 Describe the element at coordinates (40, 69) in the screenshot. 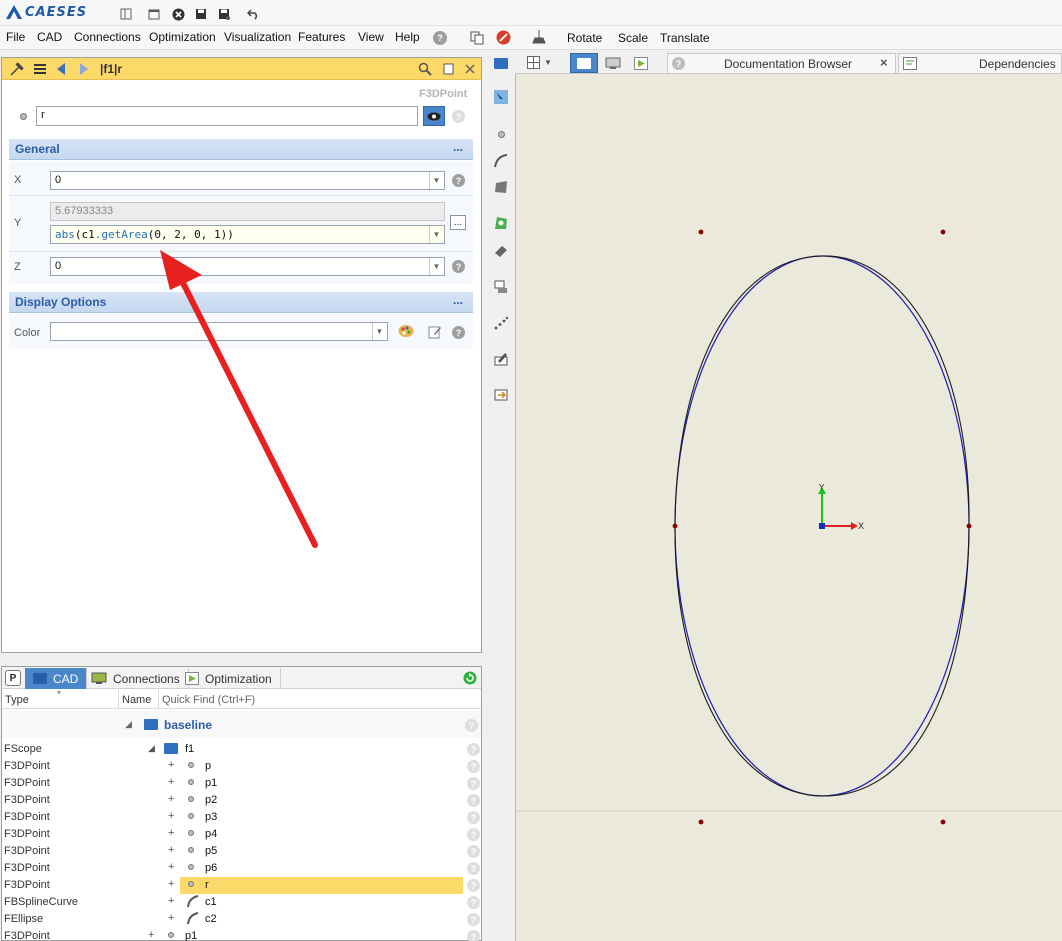

I see `menu-lines-icon` at that location.